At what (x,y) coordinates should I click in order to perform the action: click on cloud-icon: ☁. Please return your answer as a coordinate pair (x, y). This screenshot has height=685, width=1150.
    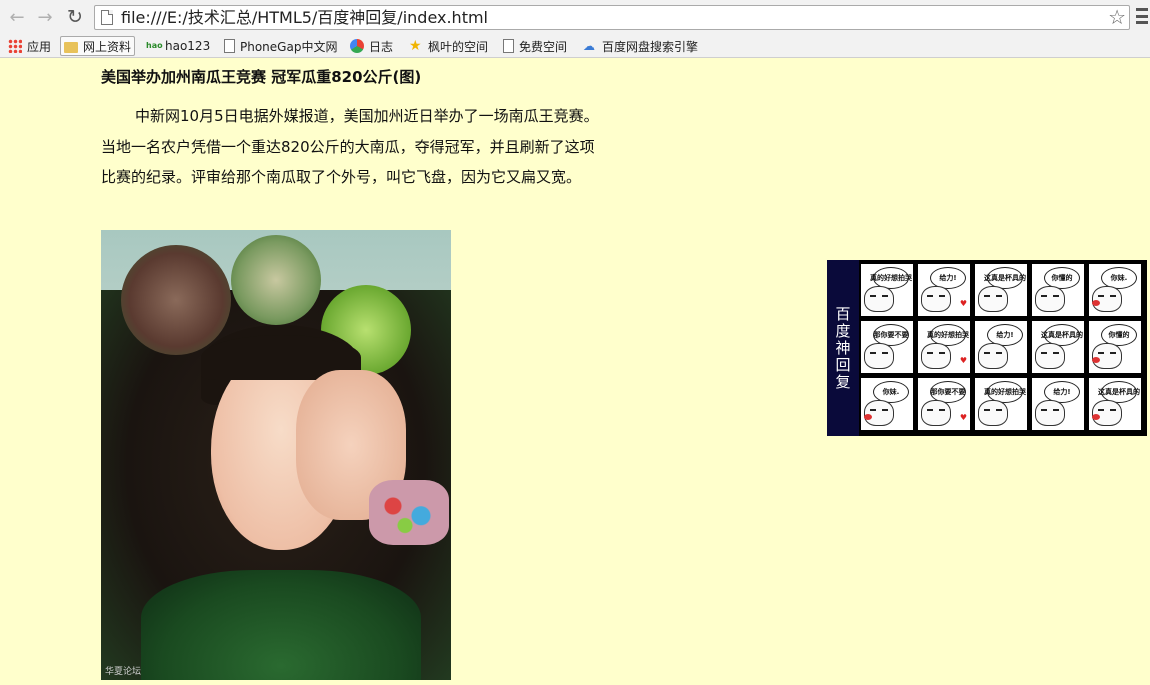
    Looking at the image, I should click on (589, 46).